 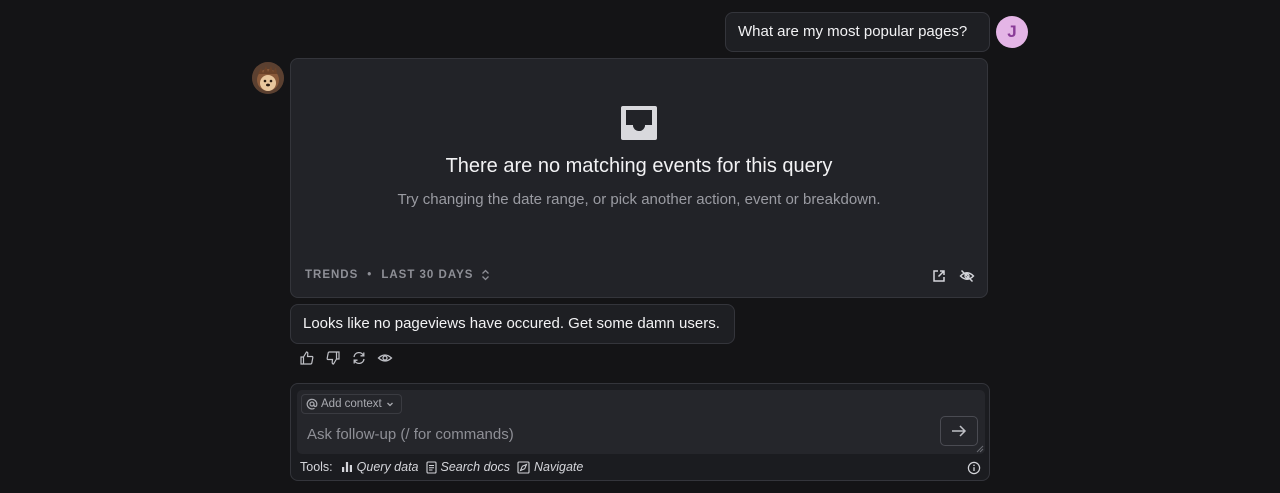 I want to click on tools-label: Tools:, so click(x=316, y=467).